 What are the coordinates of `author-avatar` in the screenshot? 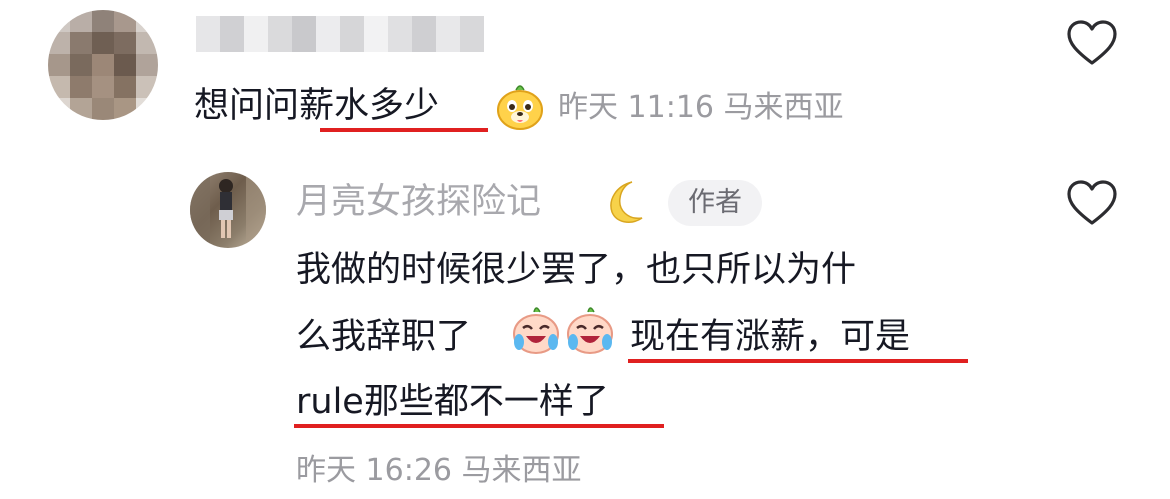 It's located at (228, 210).